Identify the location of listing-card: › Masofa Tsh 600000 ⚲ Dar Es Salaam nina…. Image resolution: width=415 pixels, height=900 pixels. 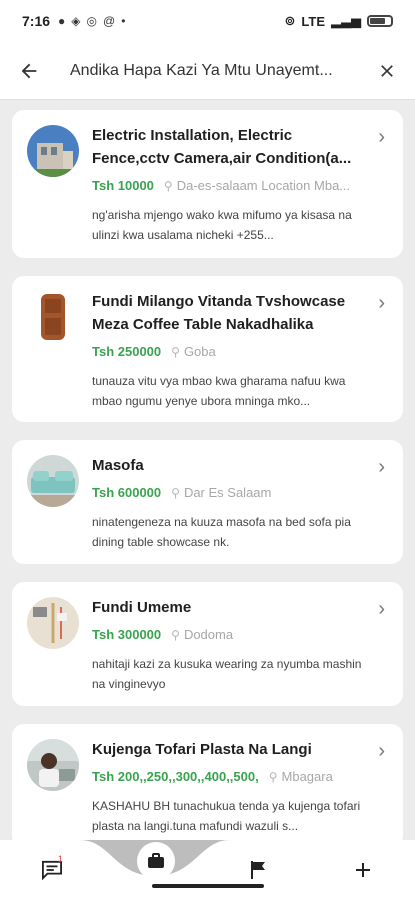
(207, 502).